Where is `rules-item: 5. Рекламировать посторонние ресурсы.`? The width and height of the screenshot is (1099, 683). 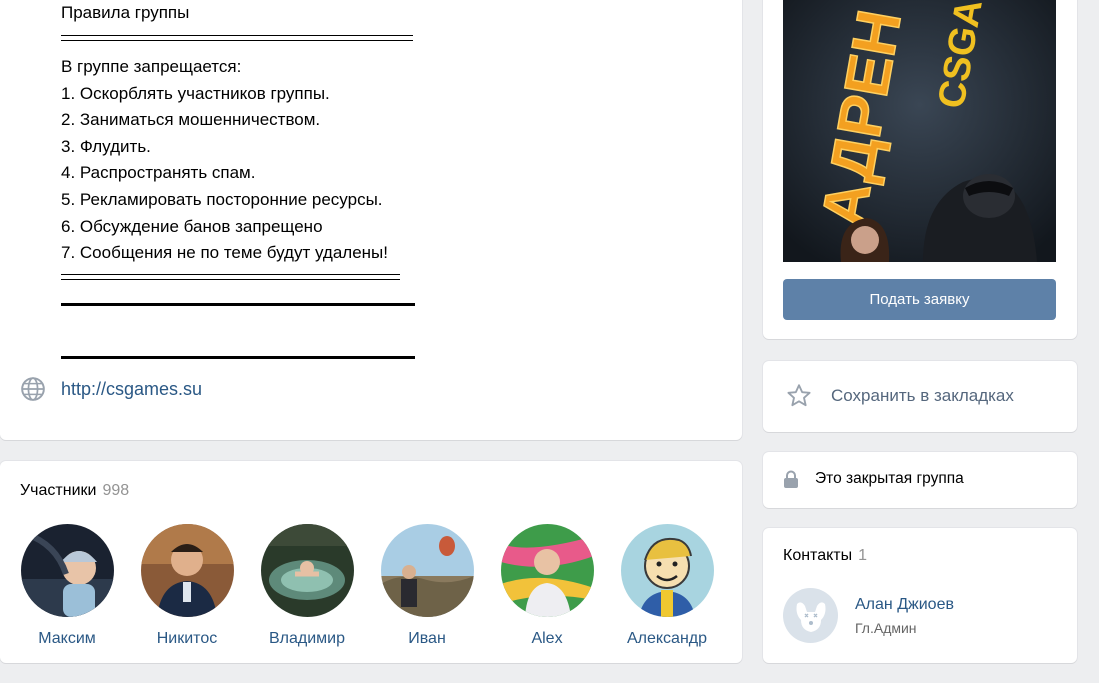 rules-item: 5. Рекламировать посторонние ресурсы. is located at coordinates (222, 199).